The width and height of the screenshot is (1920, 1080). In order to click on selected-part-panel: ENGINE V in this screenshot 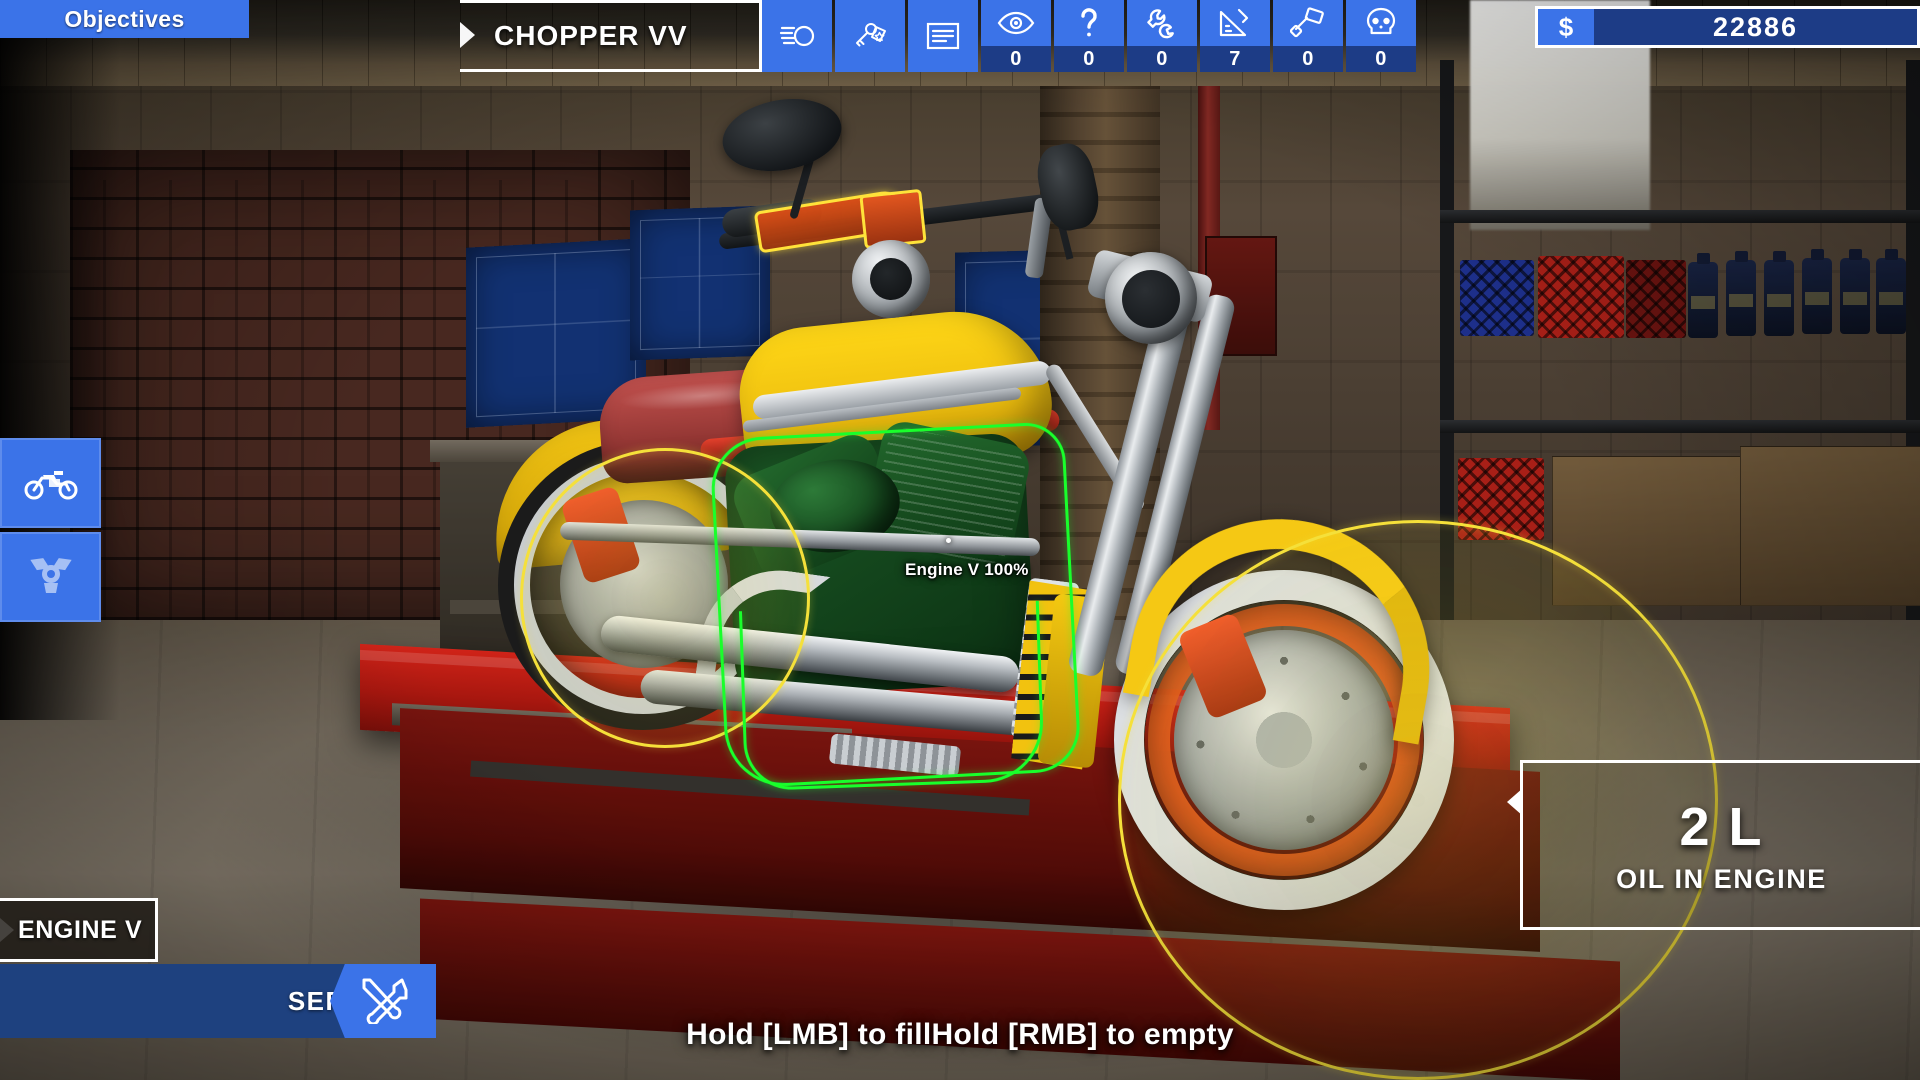, I will do `click(79, 930)`.